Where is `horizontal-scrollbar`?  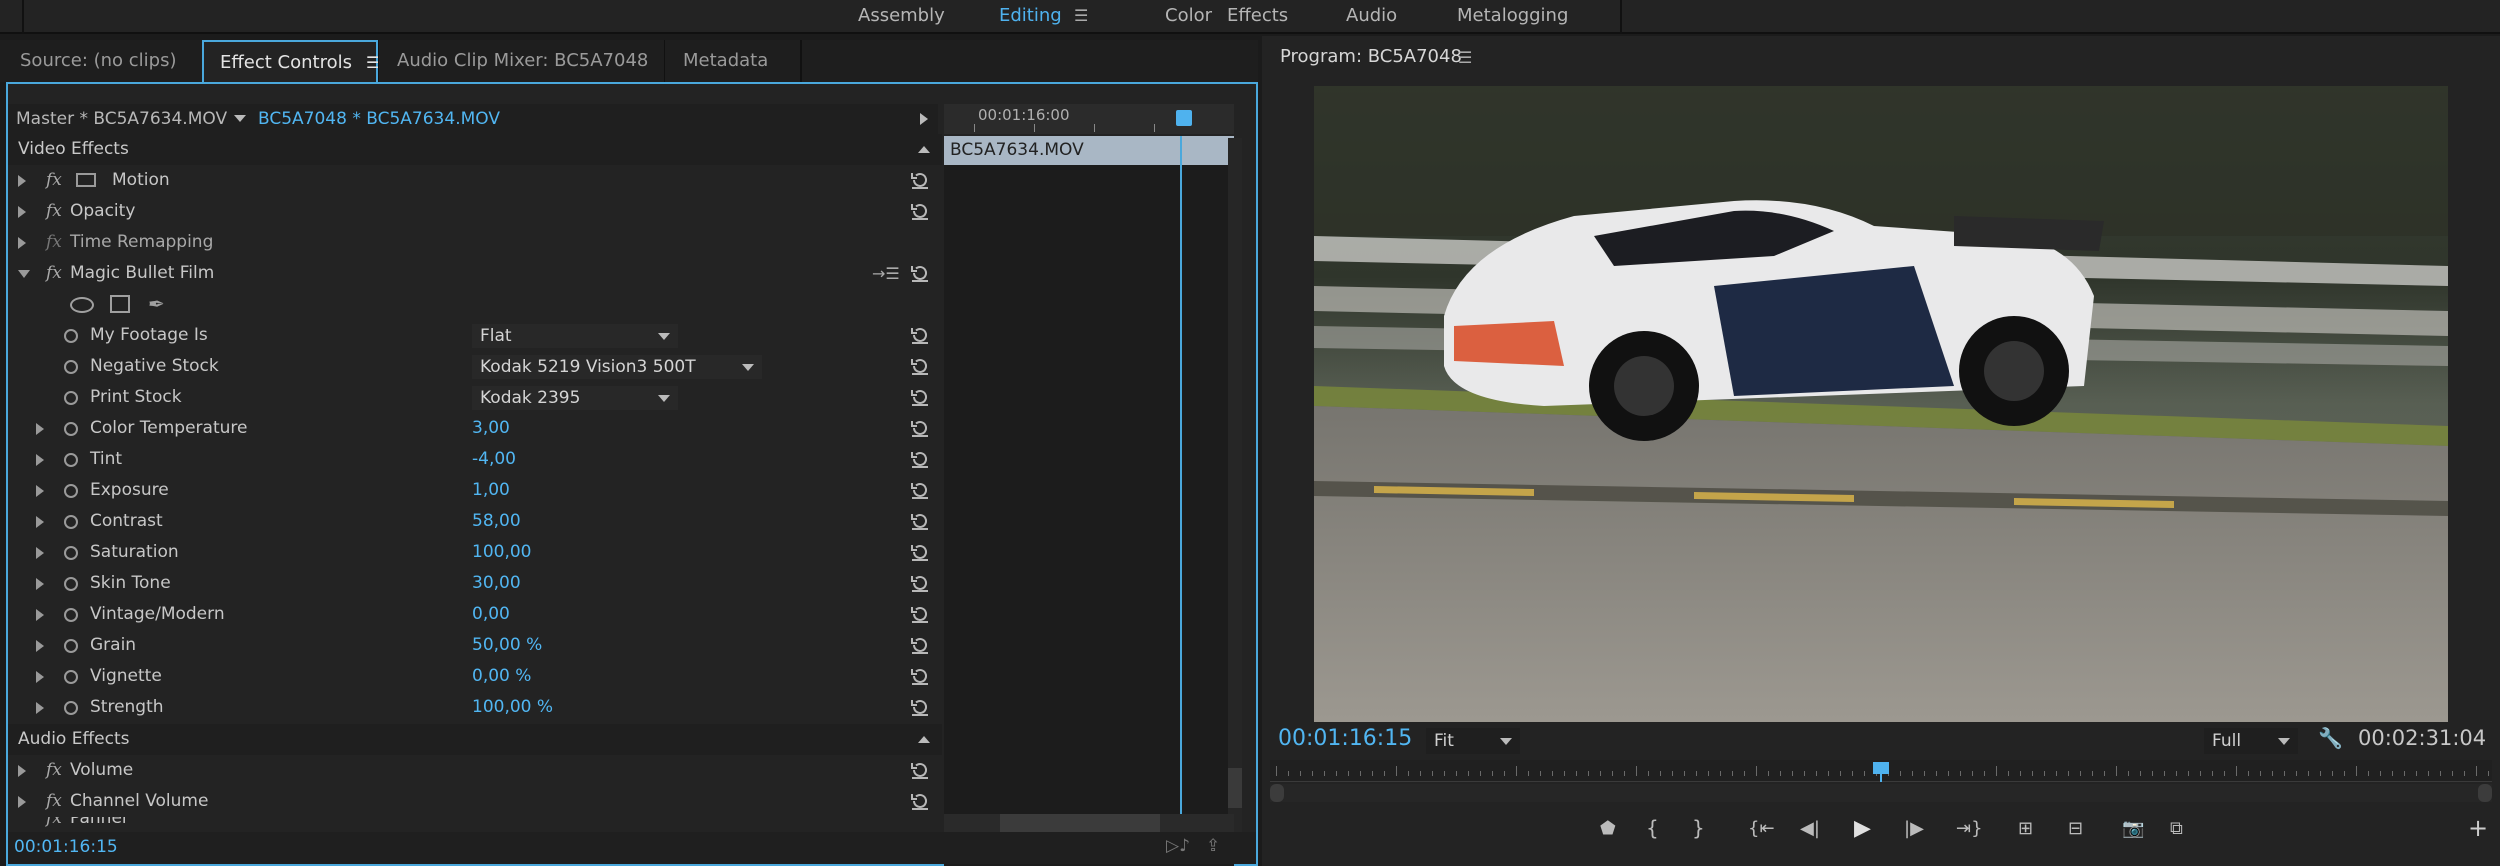 horizontal-scrollbar is located at coordinates (1089, 824).